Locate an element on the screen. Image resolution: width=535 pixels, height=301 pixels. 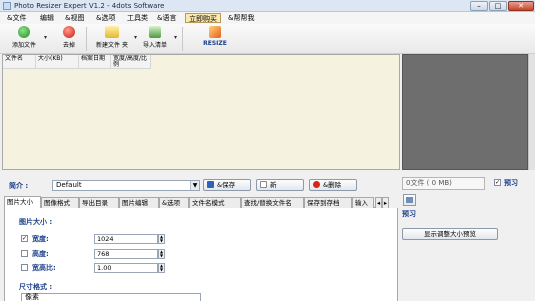
tab-export-dir: 导出目录 is located at coordinates (99, 202).